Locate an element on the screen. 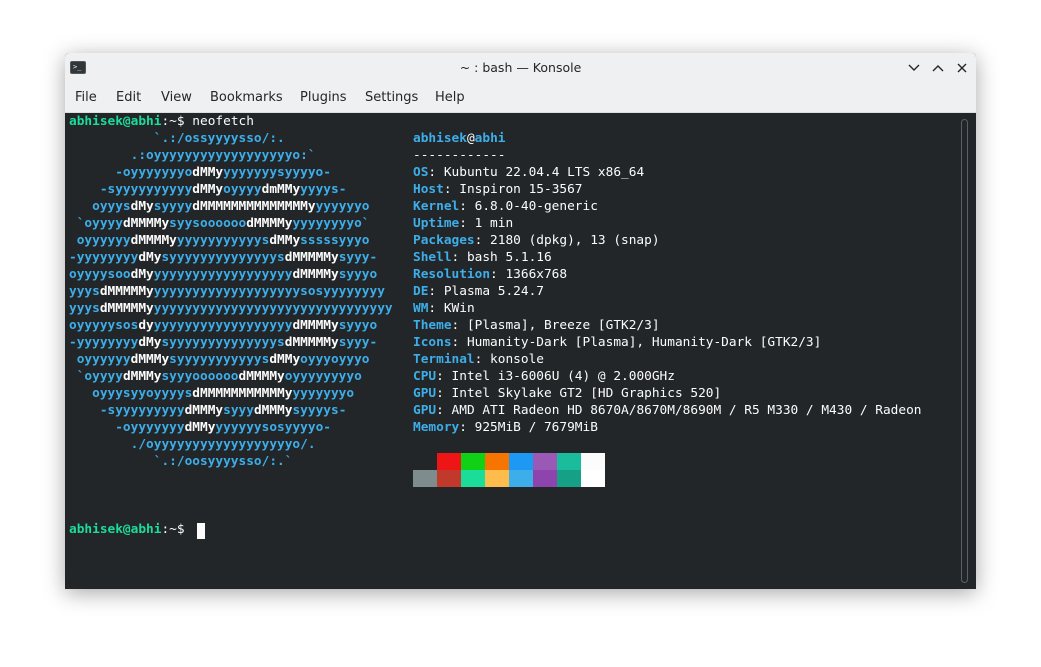 This screenshot has height=667, width=1041. logo-segment: dMMMMy is located at coordinates (146, 223).